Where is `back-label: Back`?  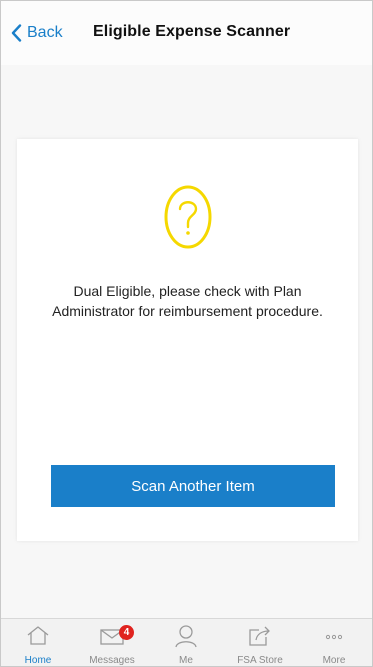 back-label: Back is located at coordinates (45, 32).